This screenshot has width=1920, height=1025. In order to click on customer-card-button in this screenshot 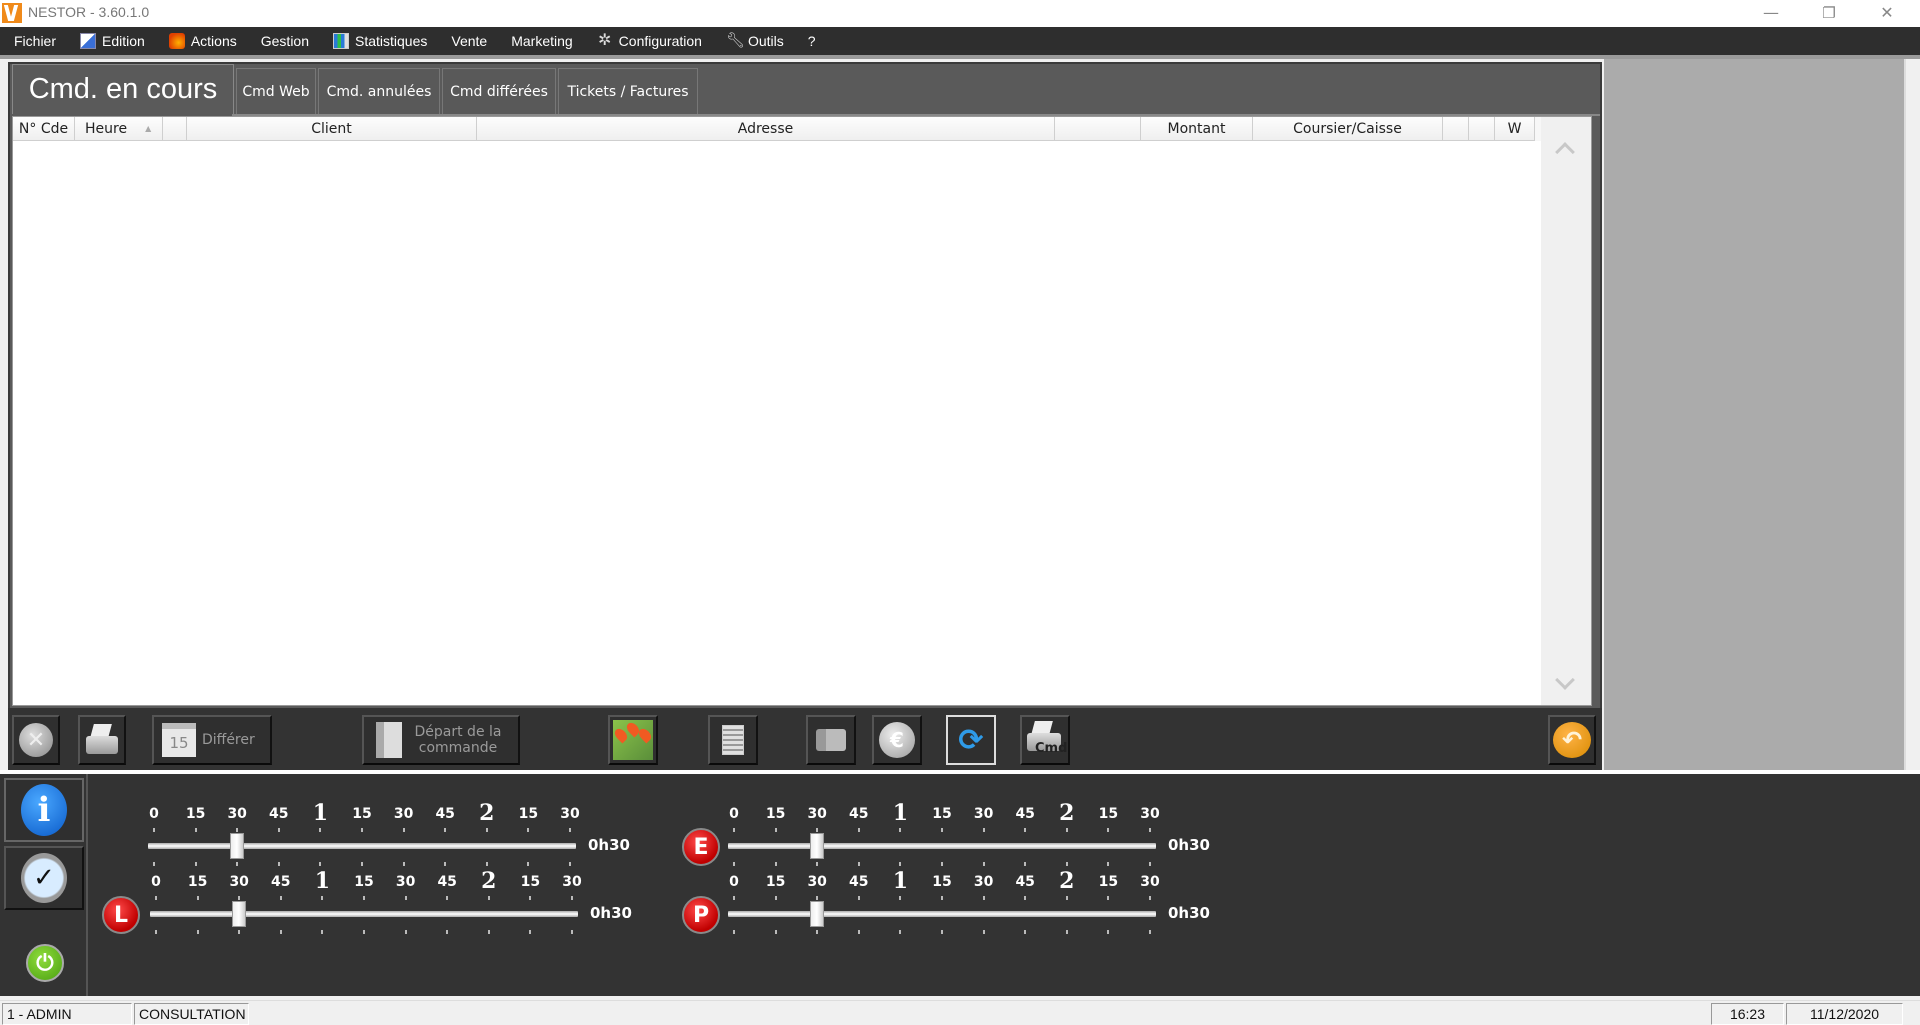, I will do `click(831, 740)`.